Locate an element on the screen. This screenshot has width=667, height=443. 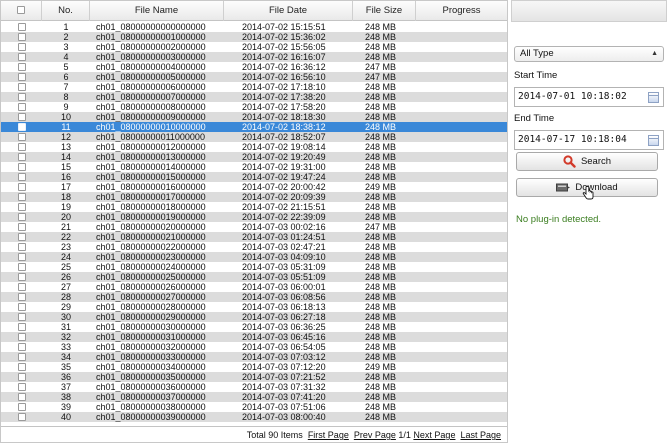
end-time-input: 2014-07-17 10:18:04 is located at coordinates (589, 140).